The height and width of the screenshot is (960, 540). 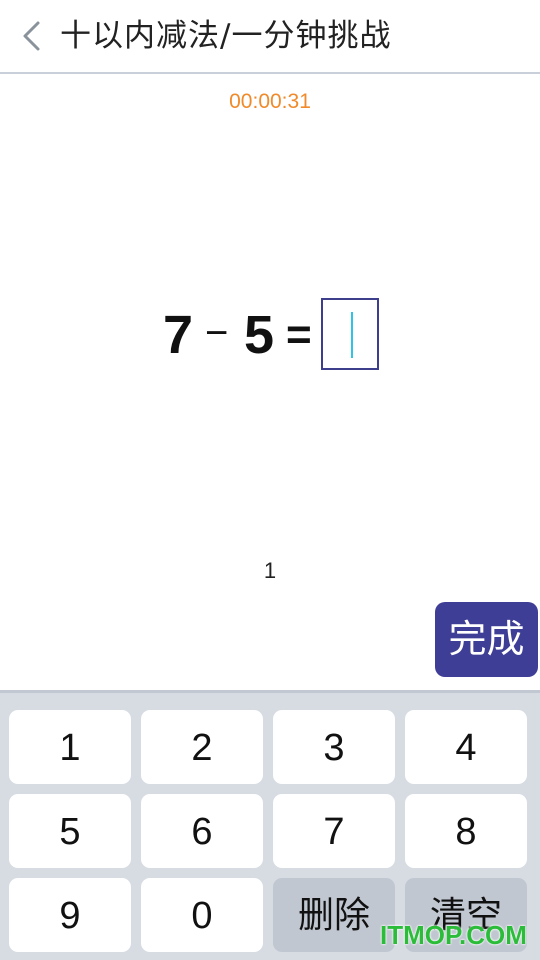 What do you see at coordinates (217, 333) in the screenshot?
I see `operator: −` at bounding box center [217, 333].